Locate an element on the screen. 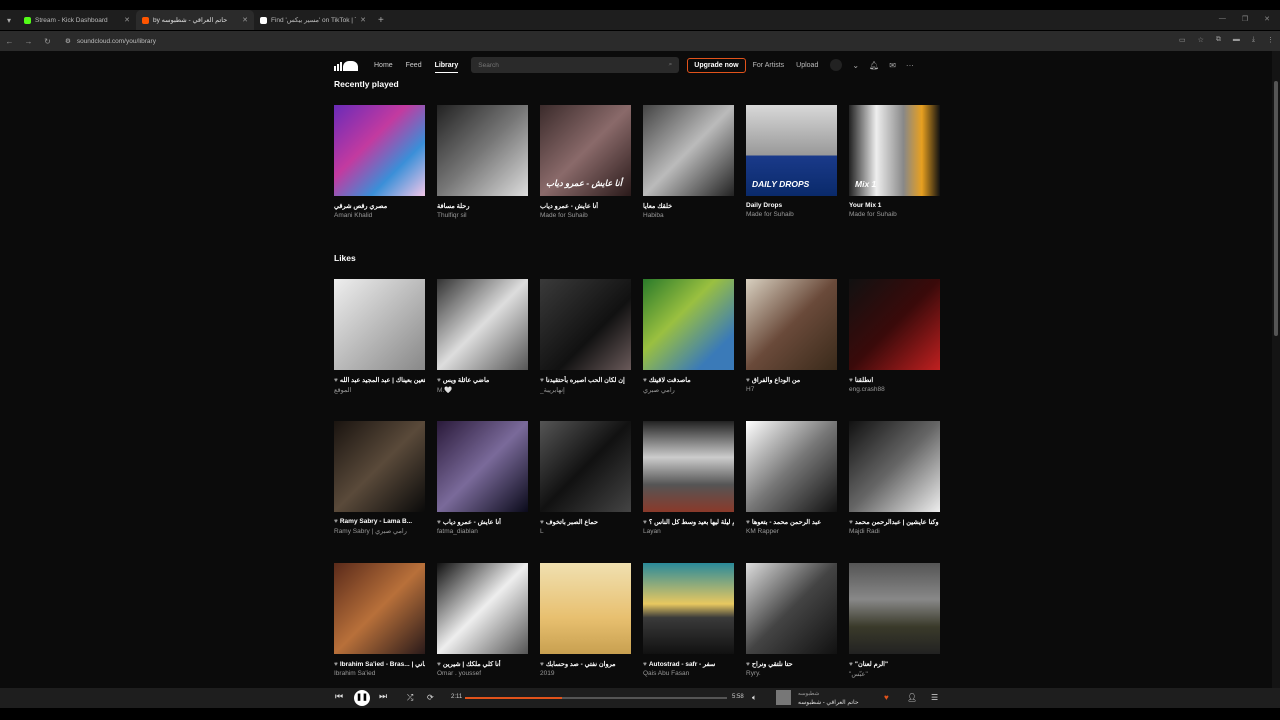 This screenshot has height=720, width=1280. track-title: ♥ عبد الرحمن محمد - بتعوها is located at coordinates (791, 522).